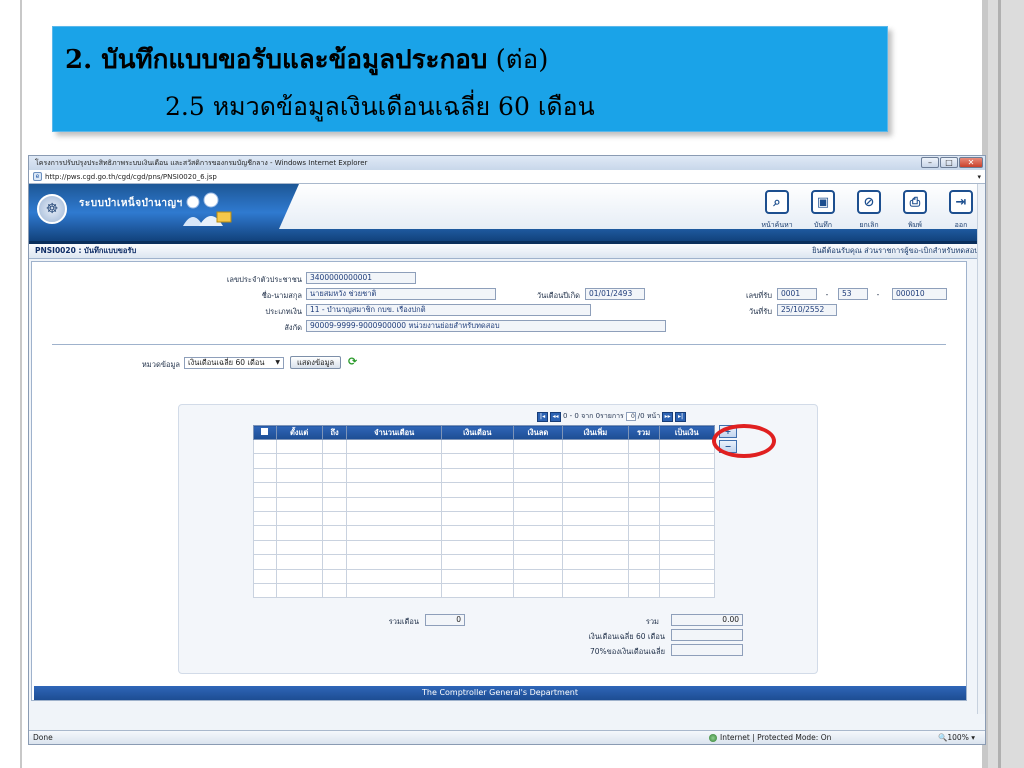 The width and height of the screenshot is (1024, 768). Describe the element at coordinates (827, 294) in the screenshot. I see `dash-1: -` at that location.